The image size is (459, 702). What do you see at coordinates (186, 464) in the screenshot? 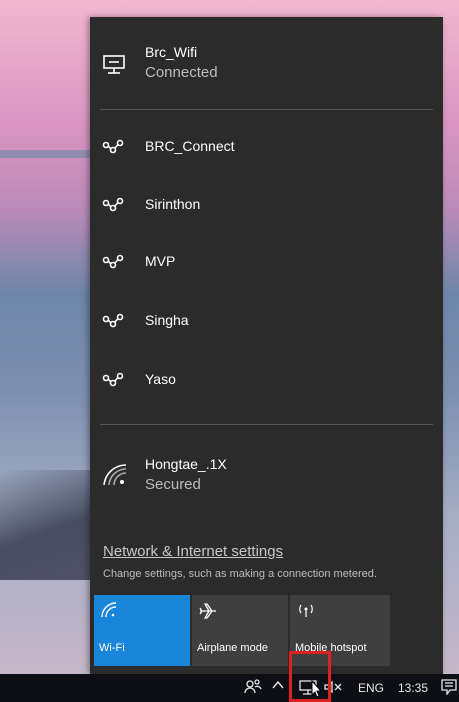
I see `wifi-network-name: Hongtae_.1X` at bounding box center [186, 464].